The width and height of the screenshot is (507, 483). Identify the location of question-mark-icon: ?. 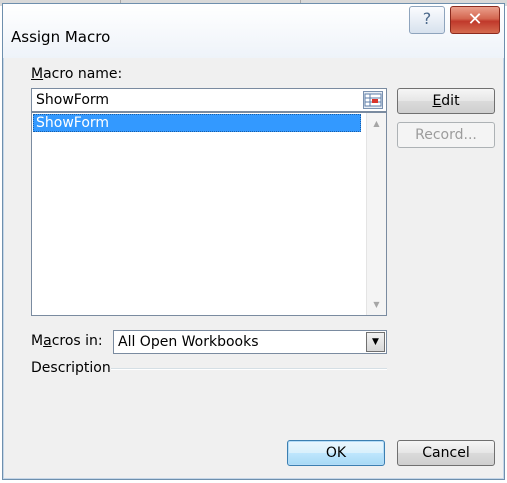
(427, 18).